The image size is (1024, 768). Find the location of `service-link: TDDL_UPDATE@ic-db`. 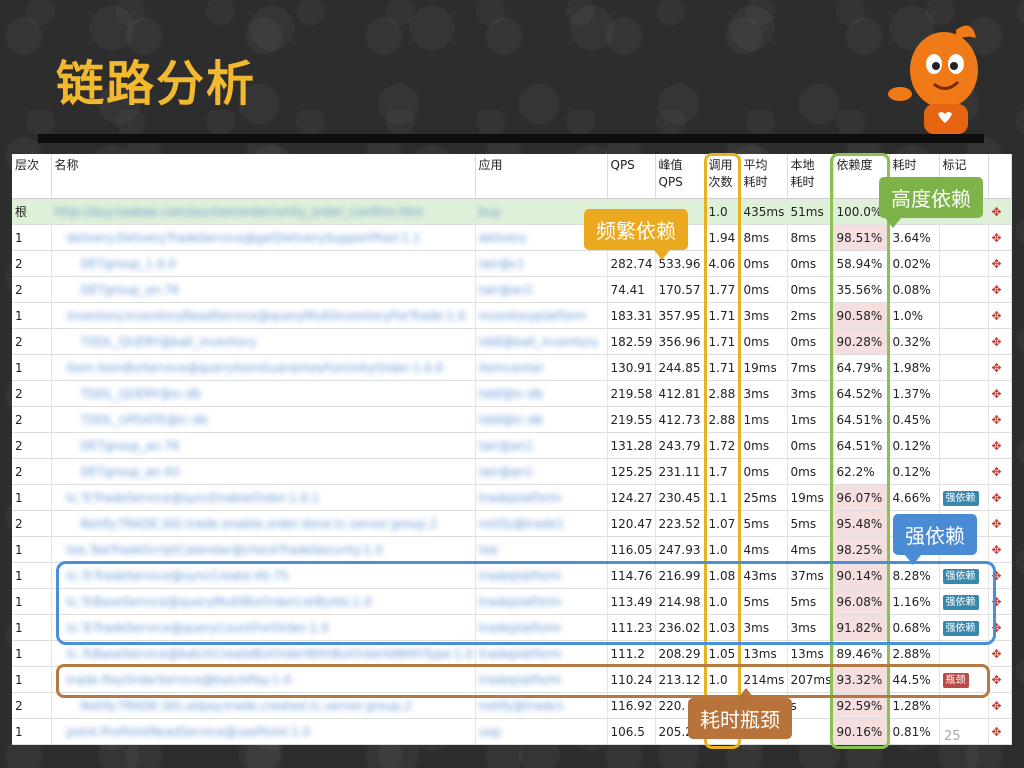

service-link: TDDL_UPDATE@ic-db is located at coordinates (144, 420).